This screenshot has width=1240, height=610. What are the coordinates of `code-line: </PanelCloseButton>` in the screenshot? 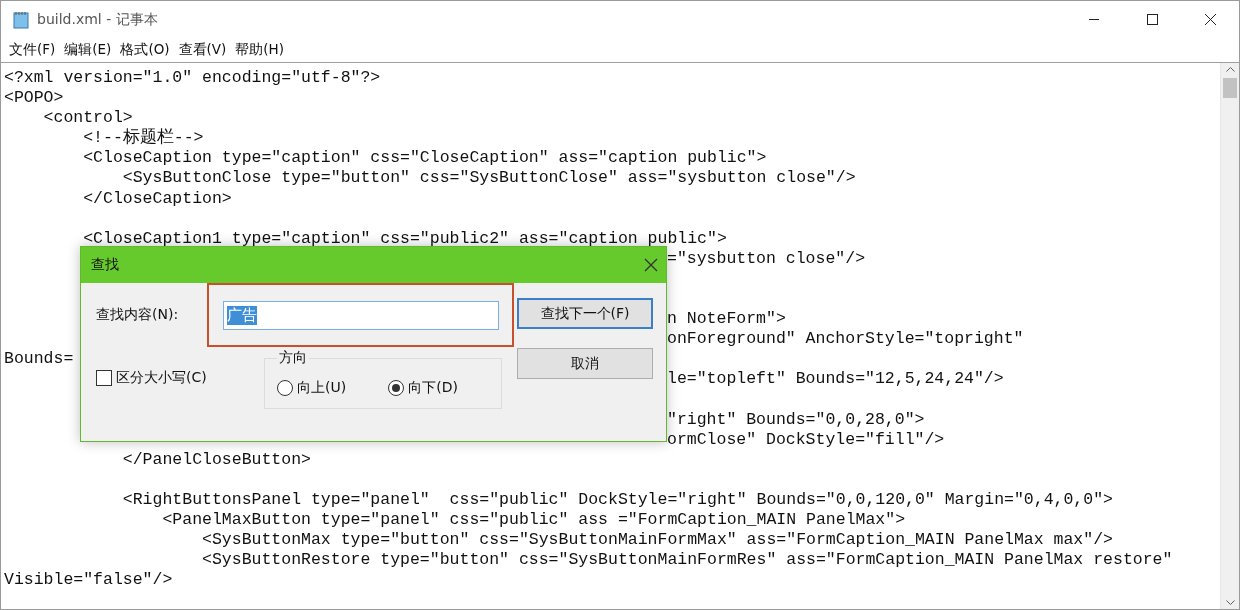 It's located at (216, 459).